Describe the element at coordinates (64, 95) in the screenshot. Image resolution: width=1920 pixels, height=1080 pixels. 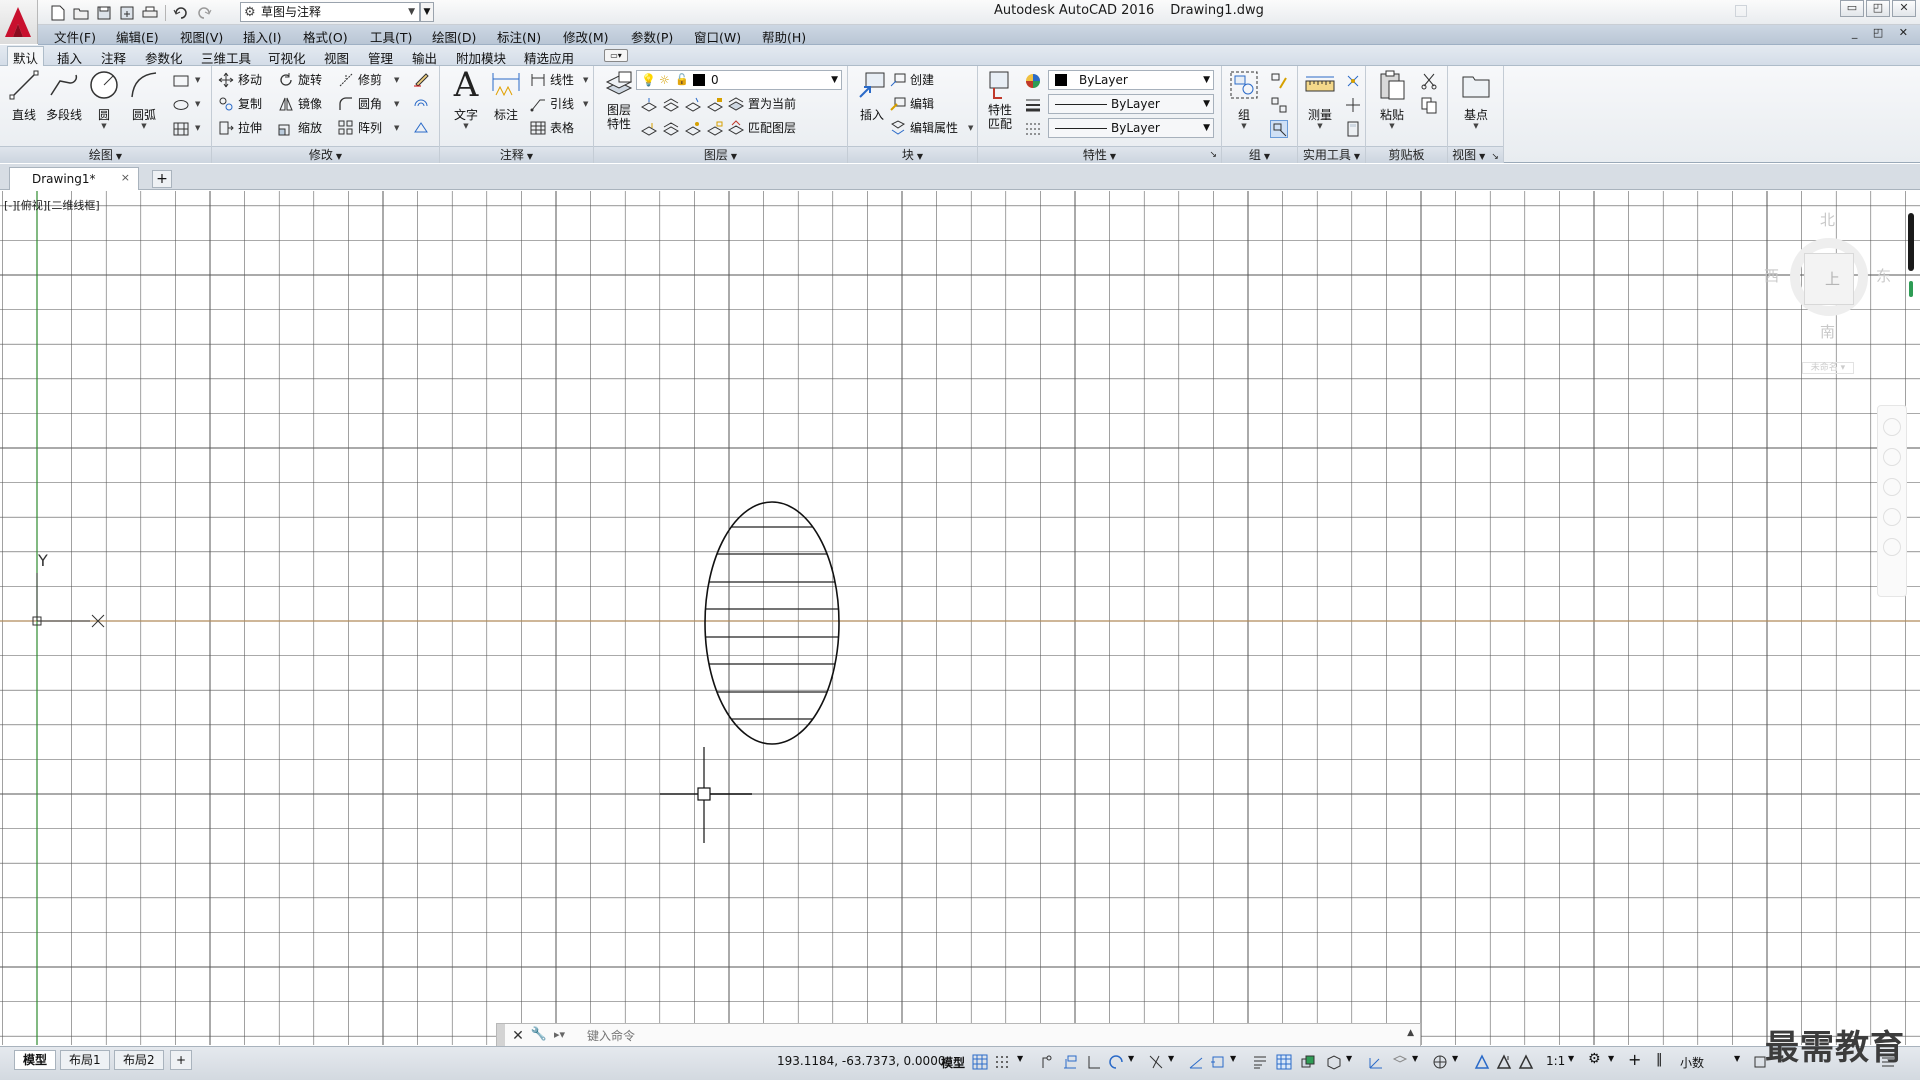
I see `polyline-button: 多段线` at that location.